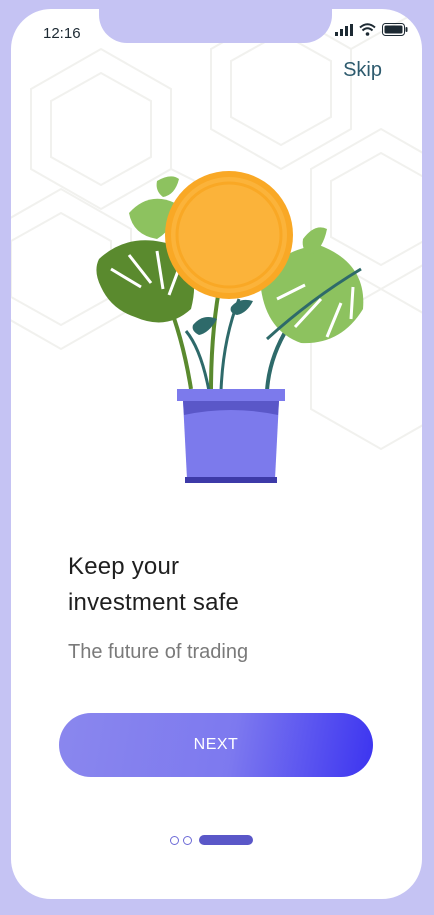 This screenshot has height=915, width=434. Describe the element at coordinates (226, 840) in the screenshot. I see `page-dot-active` at that location.